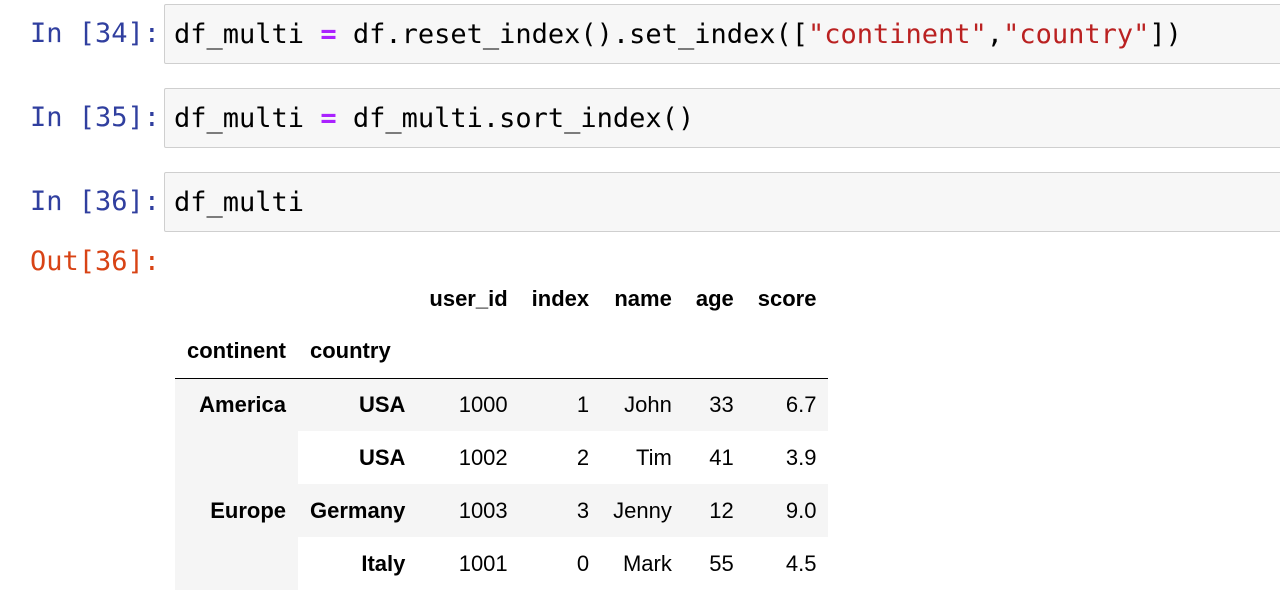  I want to click on input-prompt: In [36]:, so click(94, 201).